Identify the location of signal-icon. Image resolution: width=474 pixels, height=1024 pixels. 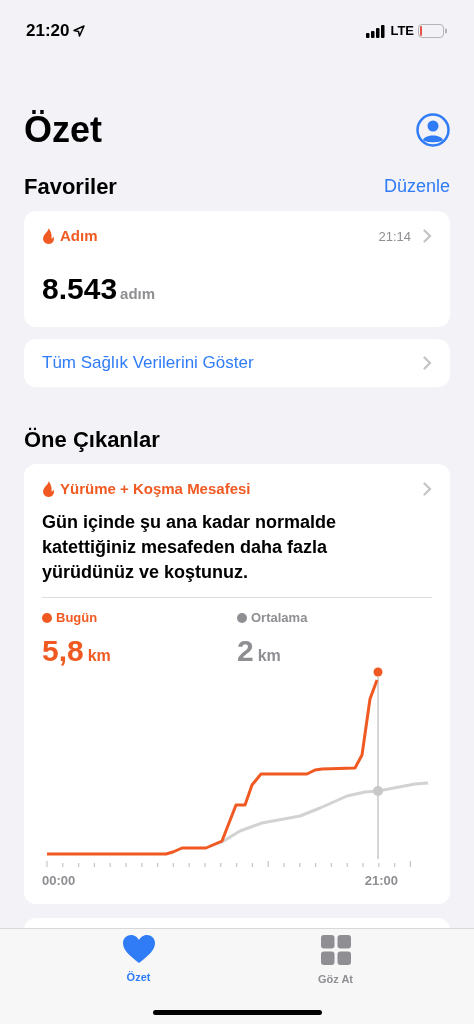
(376, 31).